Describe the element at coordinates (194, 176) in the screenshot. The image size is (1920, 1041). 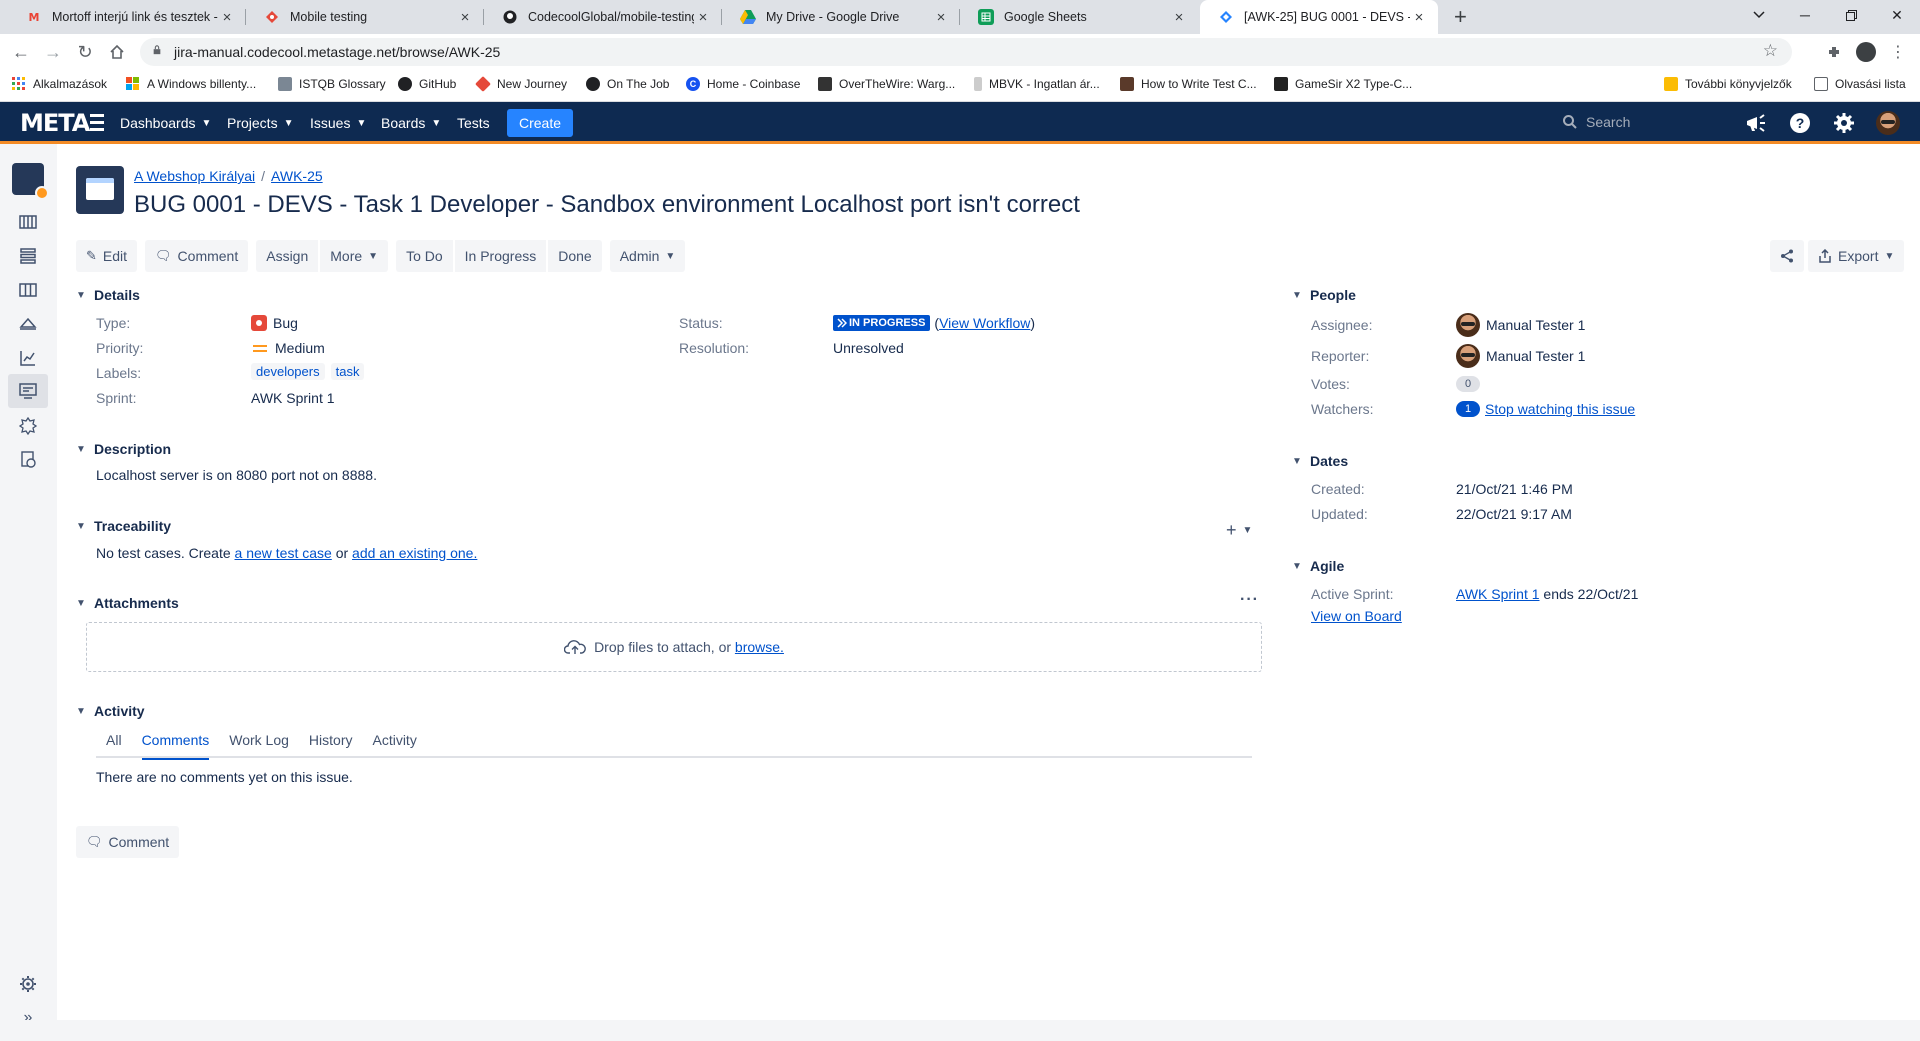
I see `breadcrumb-project-link: A Webshop Királyai` at that location.